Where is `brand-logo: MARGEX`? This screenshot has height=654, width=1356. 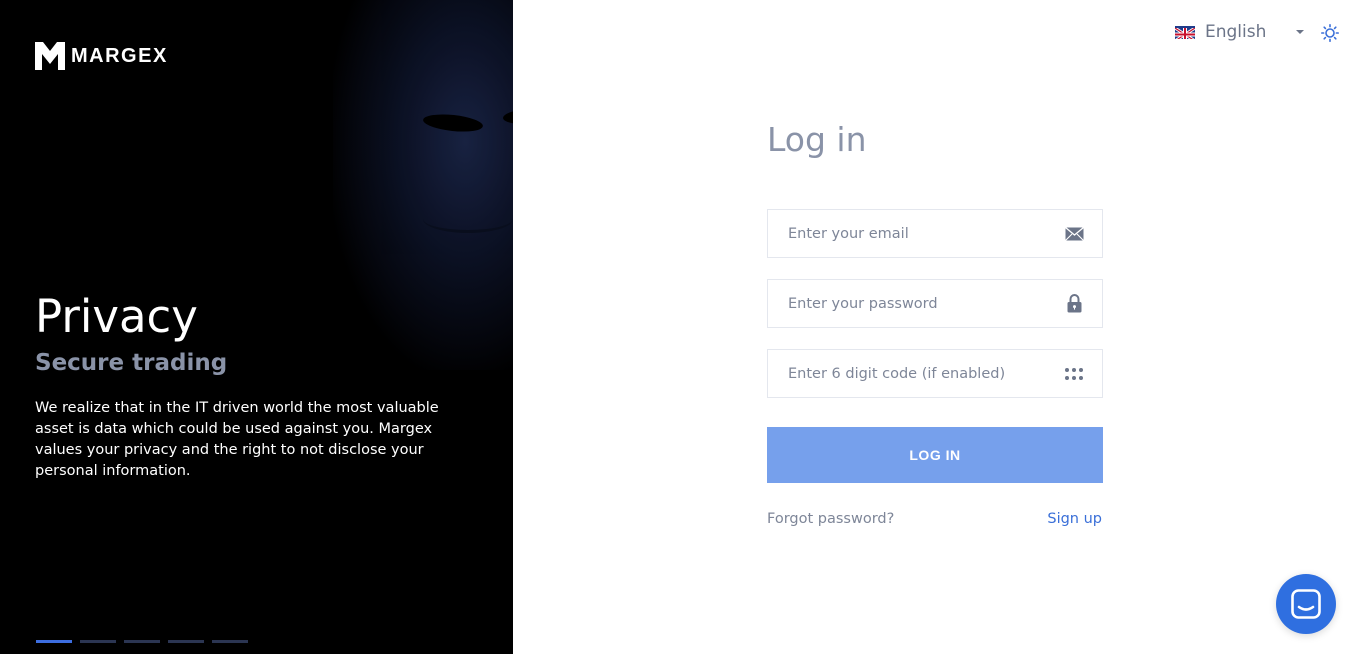
brand-logo: MARGEX is located at coordinates (101, 56).